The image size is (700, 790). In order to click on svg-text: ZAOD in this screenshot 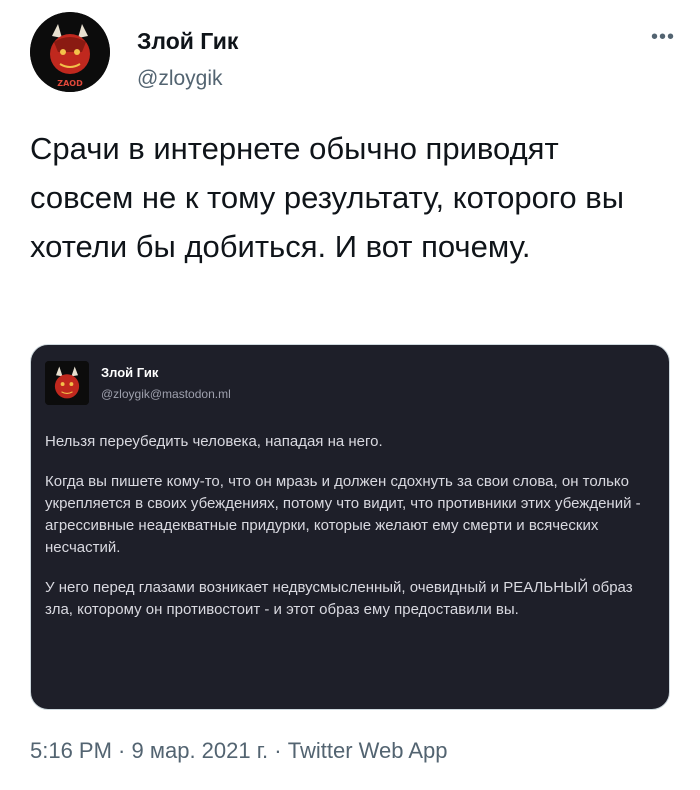, I will do `click(70, 83)`.